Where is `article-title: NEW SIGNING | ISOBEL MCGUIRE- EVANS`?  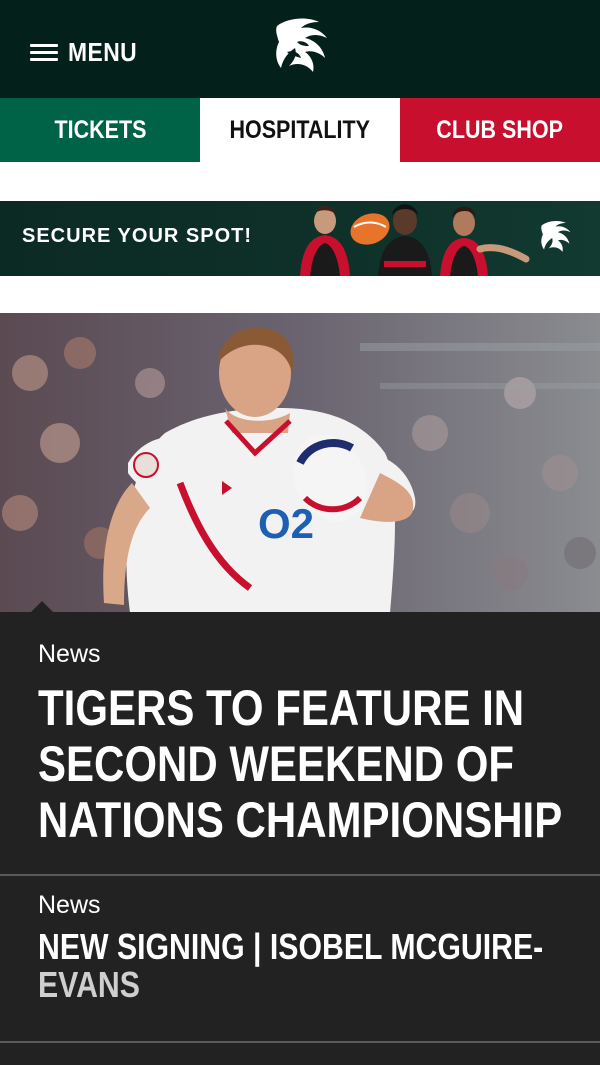 article-title: NEW SIGNING | ISOBEL MCGUIRE- EVANS is located at coordinates (315, 966).